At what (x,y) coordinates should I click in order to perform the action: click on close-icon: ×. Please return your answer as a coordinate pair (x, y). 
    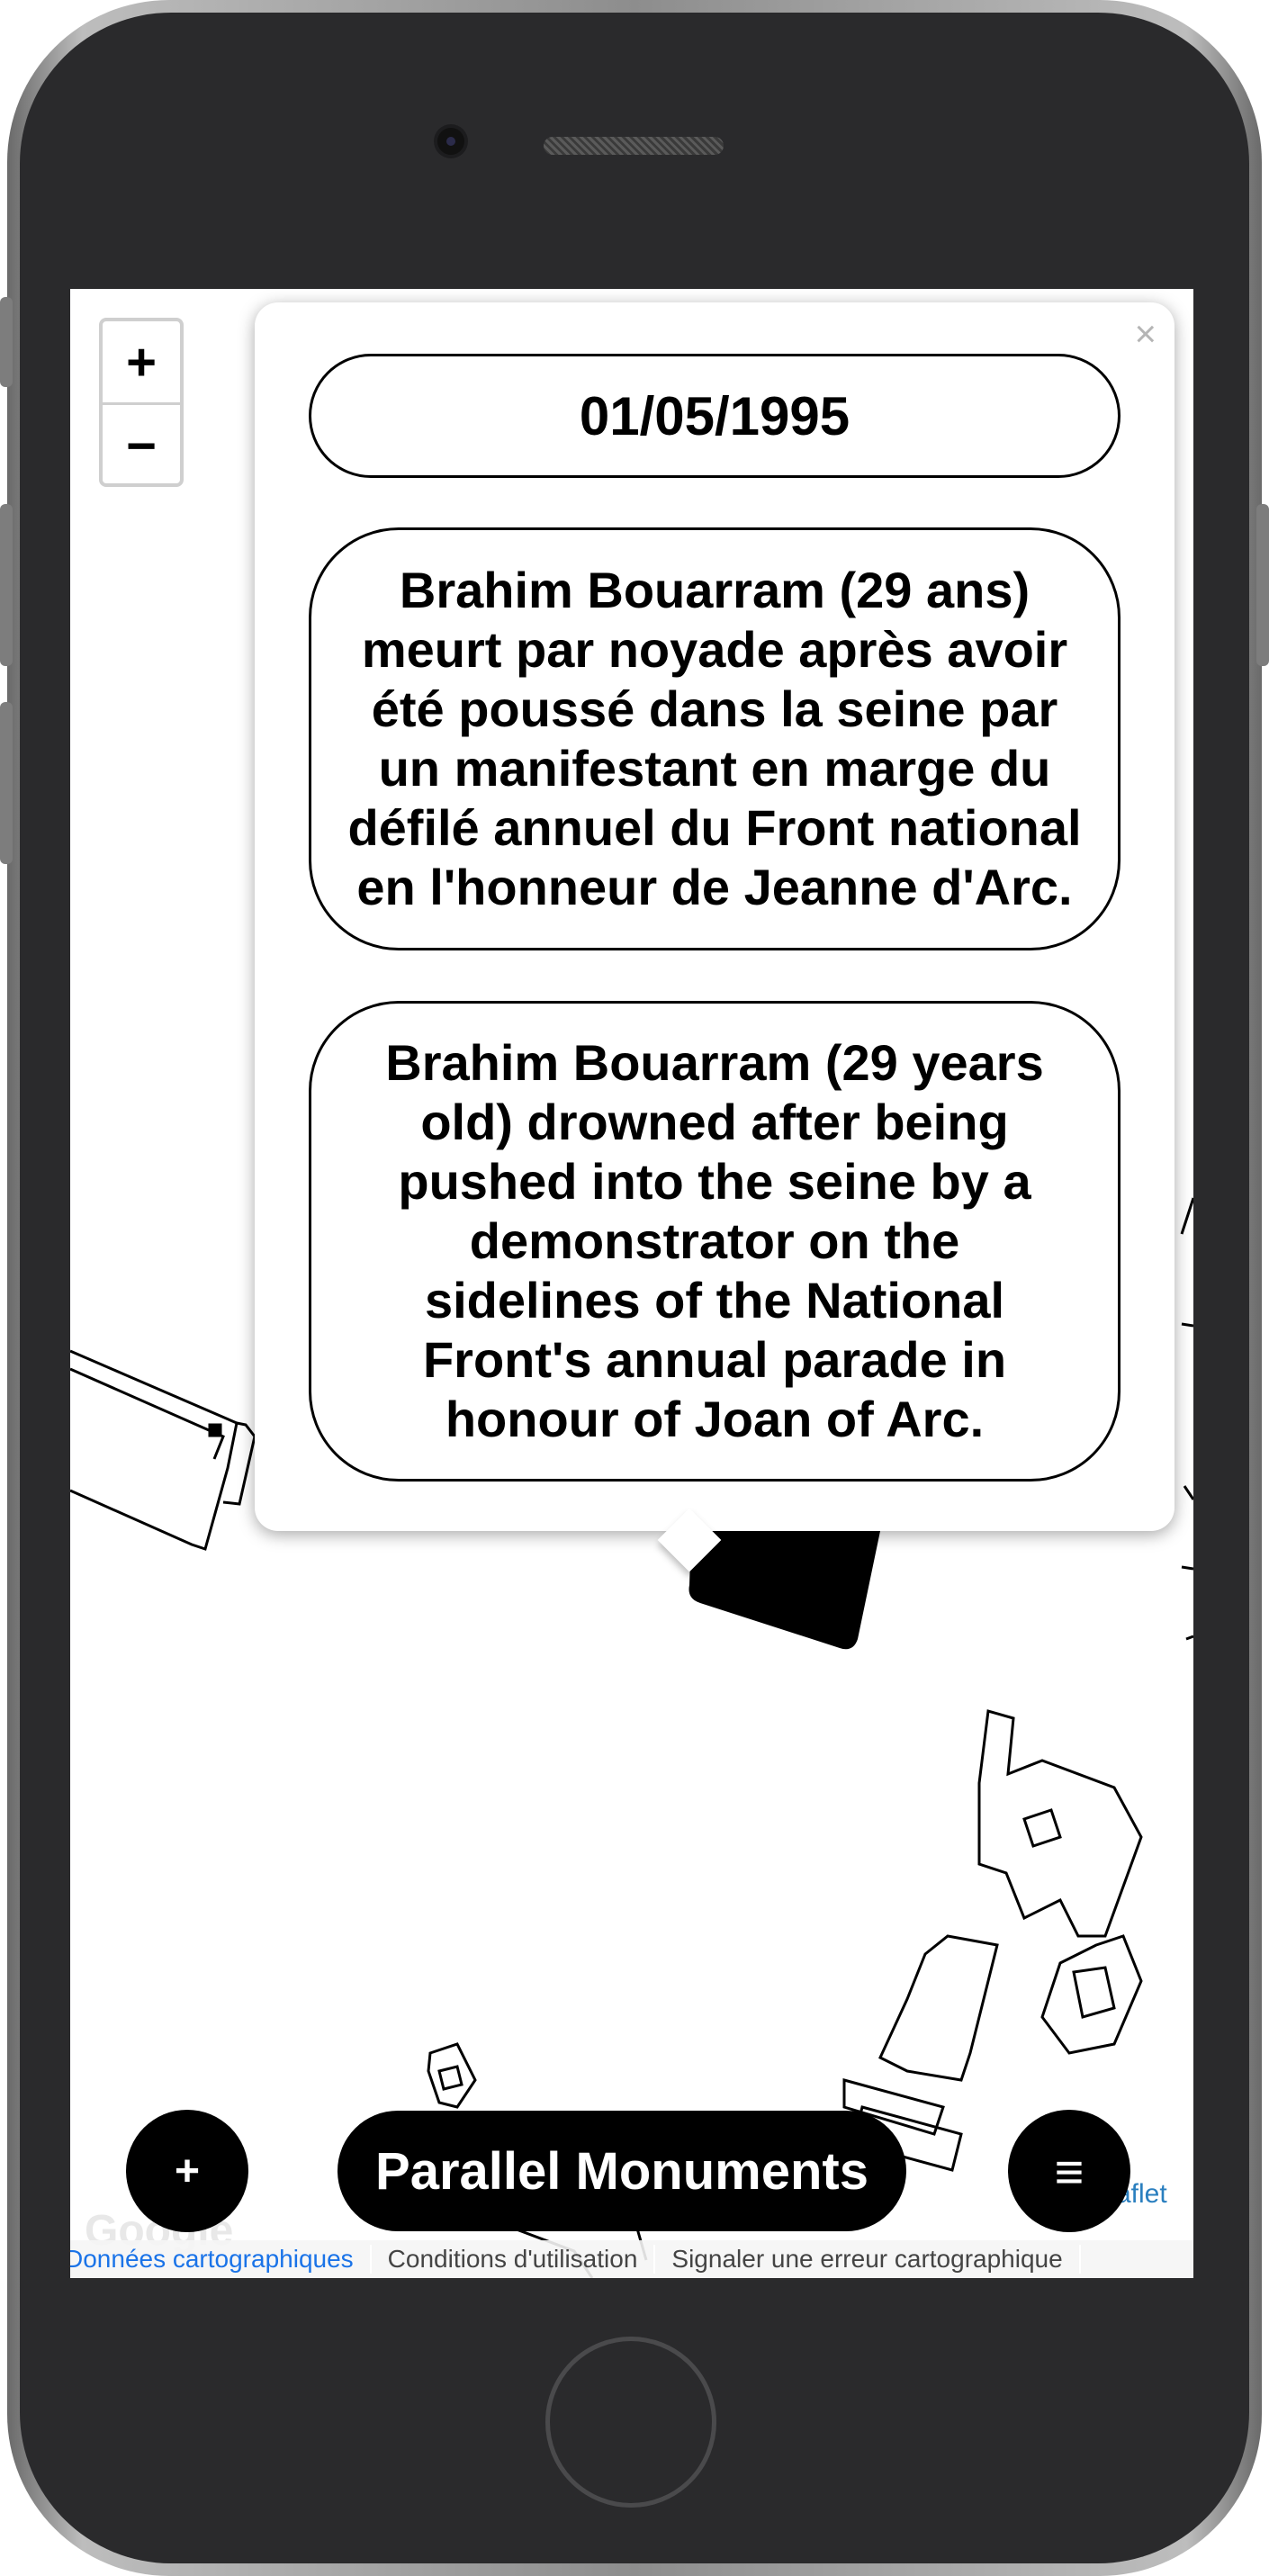
    Looking at the image, I should click on (1145, 334).